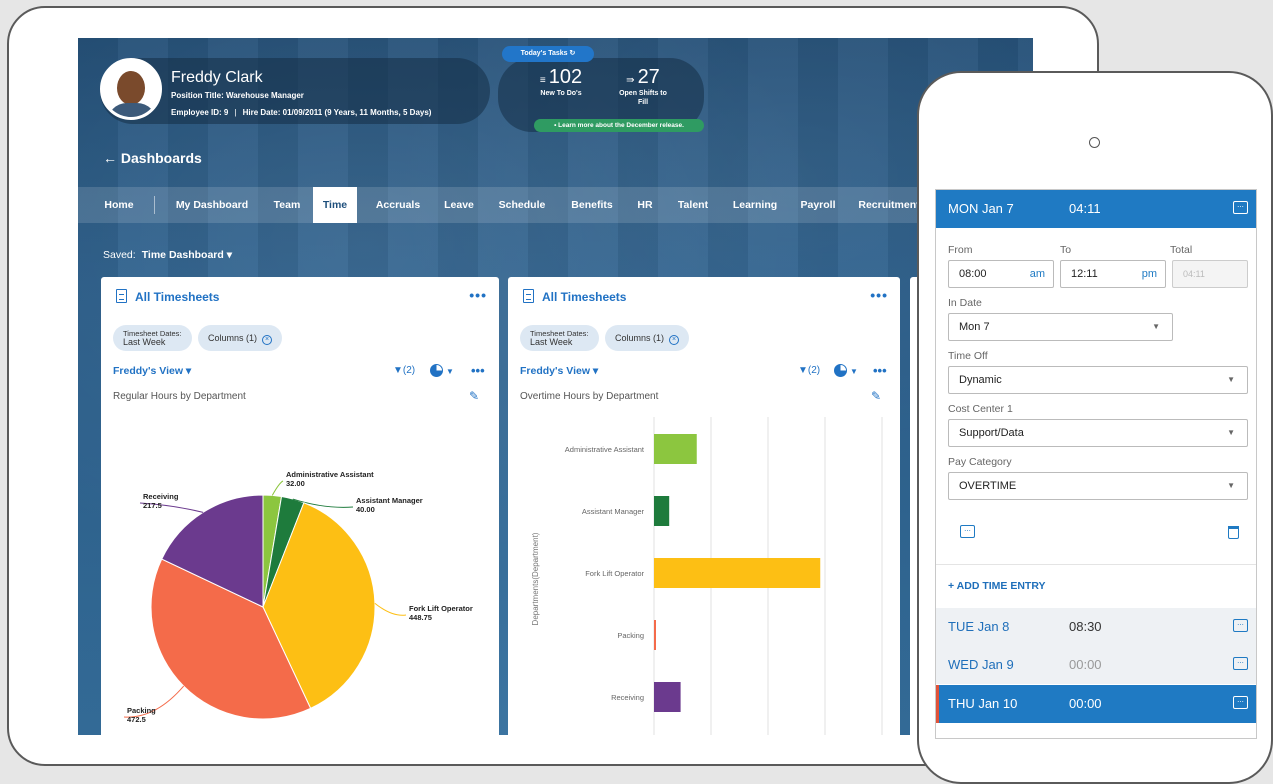 The height and width of the screenshot is (784, 1273). I want to click on pie-value-label: 448.75, so click(420, 617).